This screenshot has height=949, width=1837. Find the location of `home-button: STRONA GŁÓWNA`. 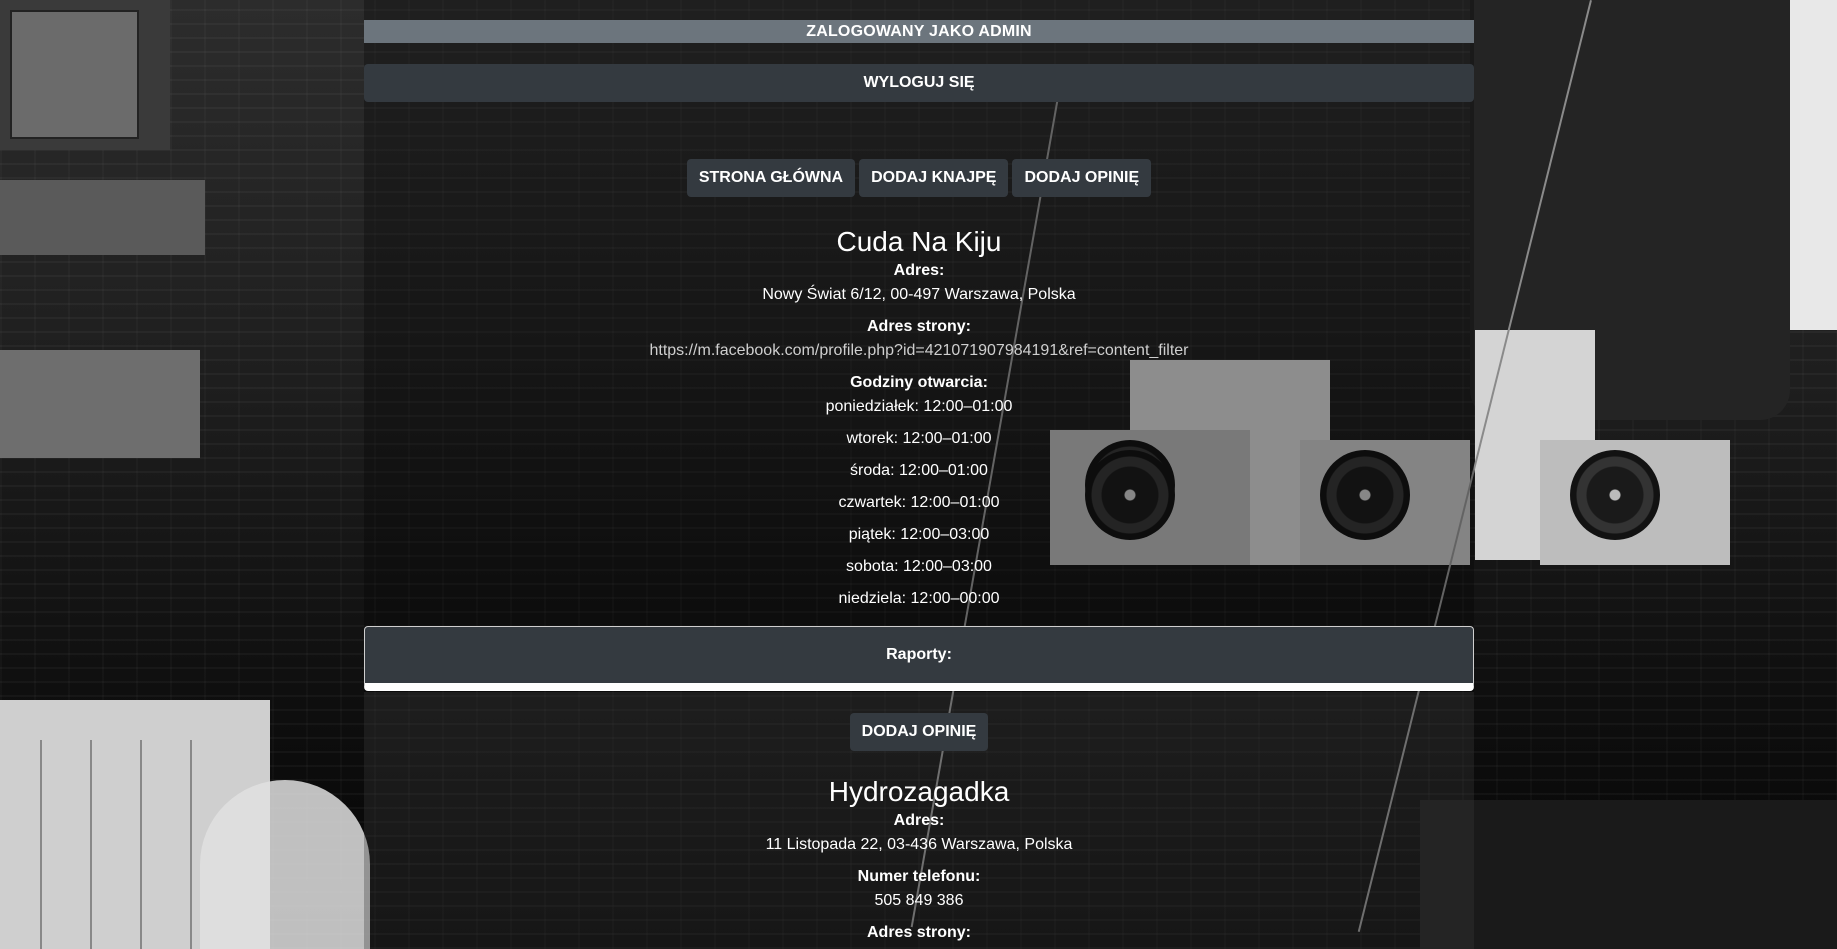

home-button: STRONA GŁÓWNA is located at coordinates (771, 178).